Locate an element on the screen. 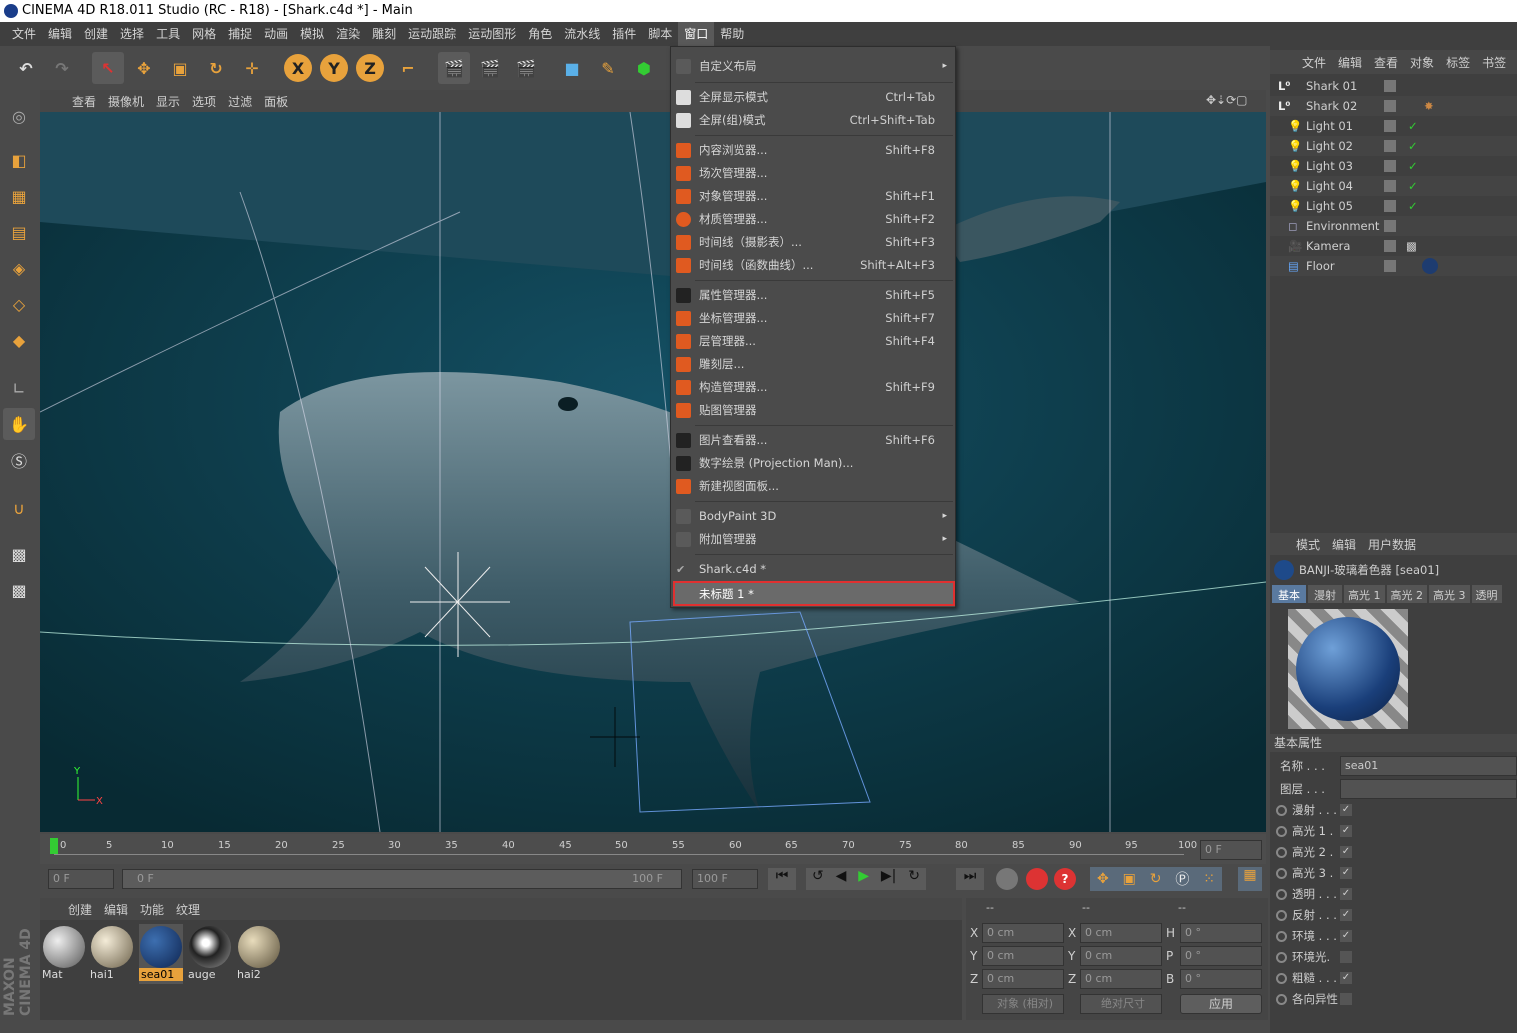 The width and height of the screenshot is (1517, 1033). rotation-b-field: 0 ° is located at coordinates (1221, 979).